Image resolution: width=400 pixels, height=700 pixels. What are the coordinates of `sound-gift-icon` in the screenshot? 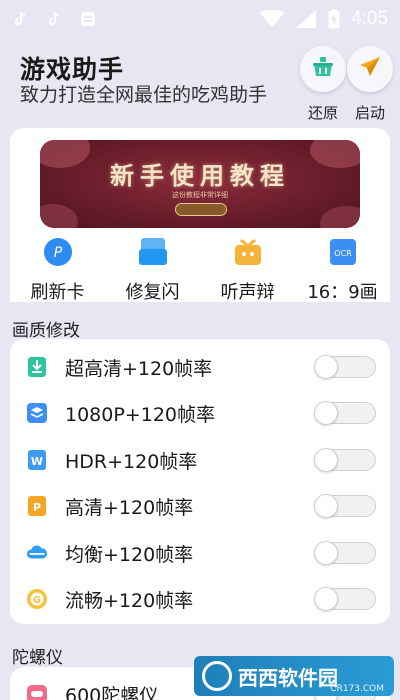 It's located at (248, 252).